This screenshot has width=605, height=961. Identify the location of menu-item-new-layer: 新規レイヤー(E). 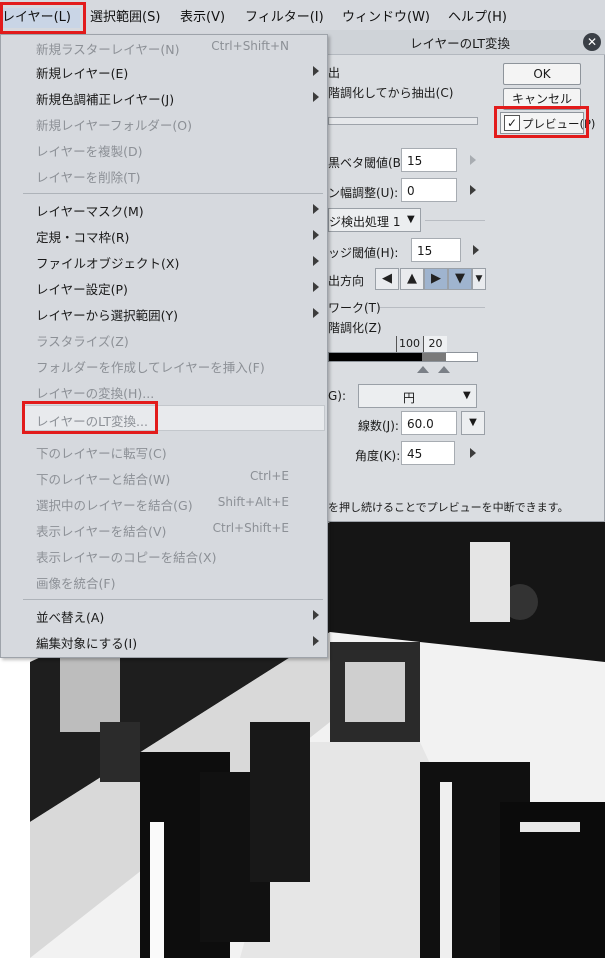
(164, 71).